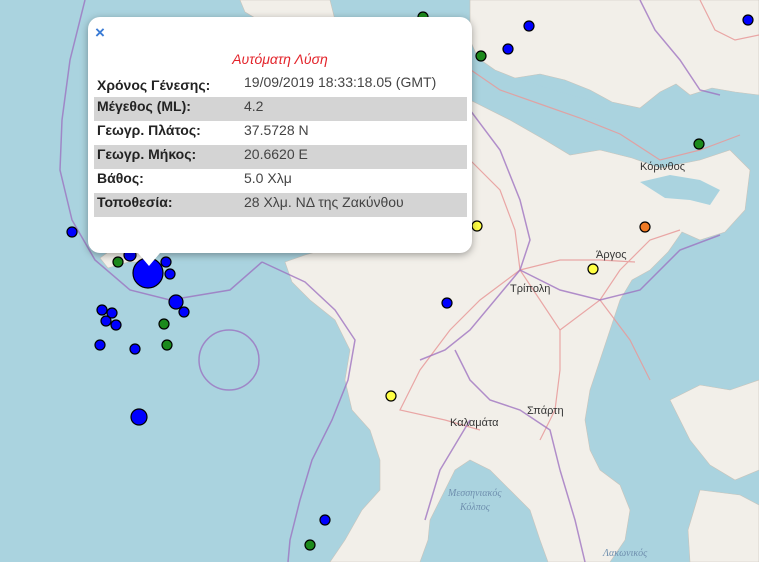 The height and width of the screenshot is (562, 759). I want to click on detail-row-latitude: Γεωγρ. Πλάτος: 37.5728 N, so click(280, 133).